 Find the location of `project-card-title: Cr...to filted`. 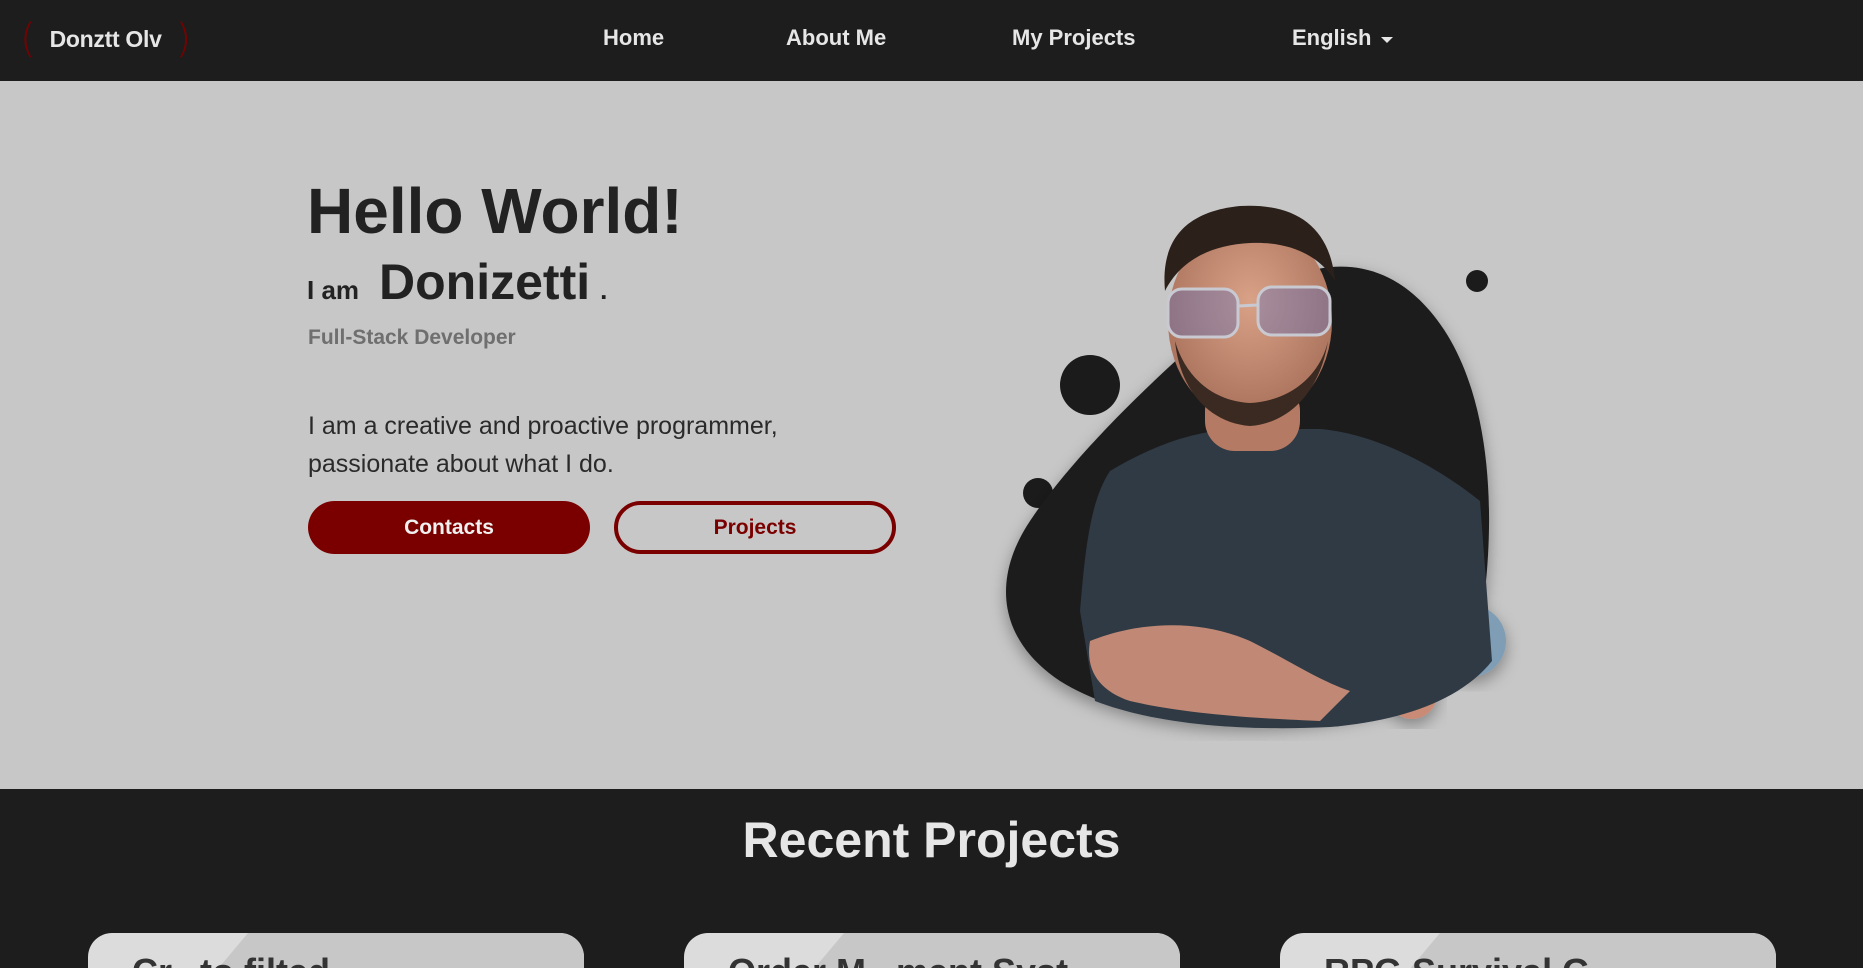

project-card-title: Cr...to filted is located at coordinates (231, 959).